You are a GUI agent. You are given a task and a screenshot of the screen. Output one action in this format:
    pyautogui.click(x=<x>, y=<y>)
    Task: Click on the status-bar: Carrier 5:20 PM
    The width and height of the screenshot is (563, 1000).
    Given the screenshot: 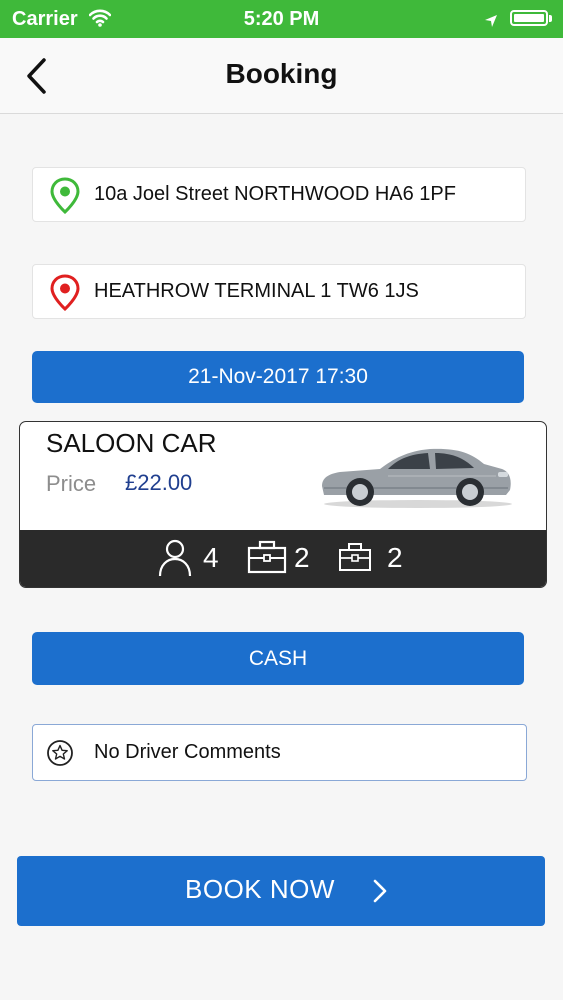 What is the action you would take?
    pyautogui.click(x=281, y=19)
    